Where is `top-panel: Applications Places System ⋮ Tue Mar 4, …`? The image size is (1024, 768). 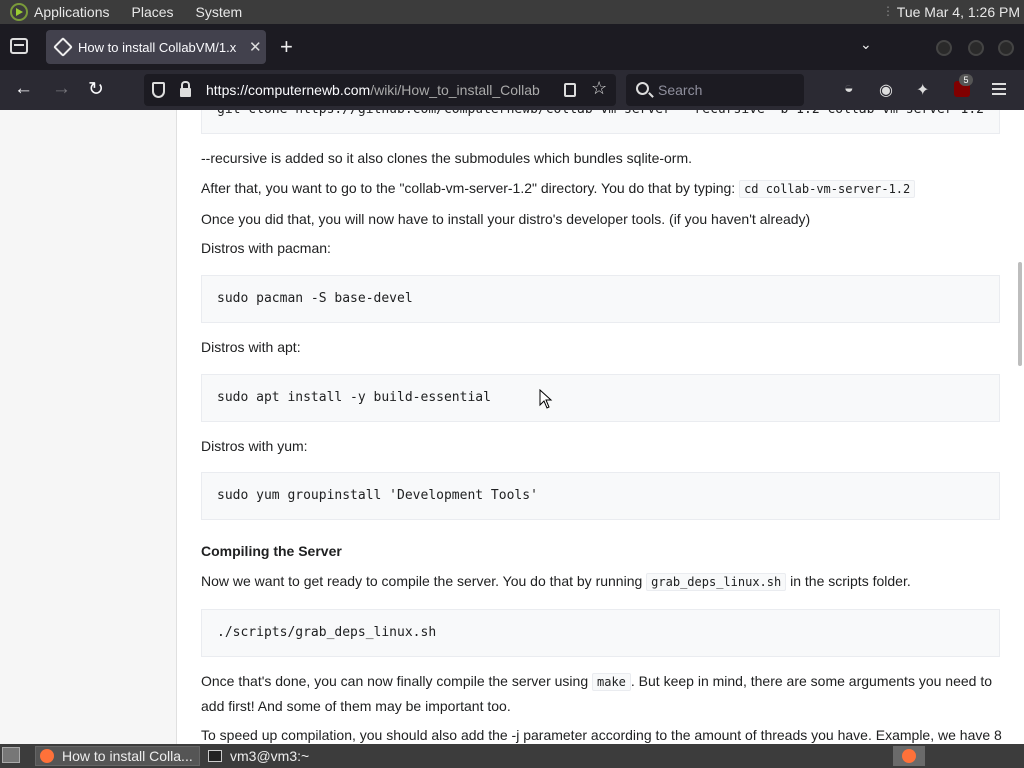
top-panel: Applications Places System ⋮ Tue Mar 4, … is located at coordinates (512, 12).